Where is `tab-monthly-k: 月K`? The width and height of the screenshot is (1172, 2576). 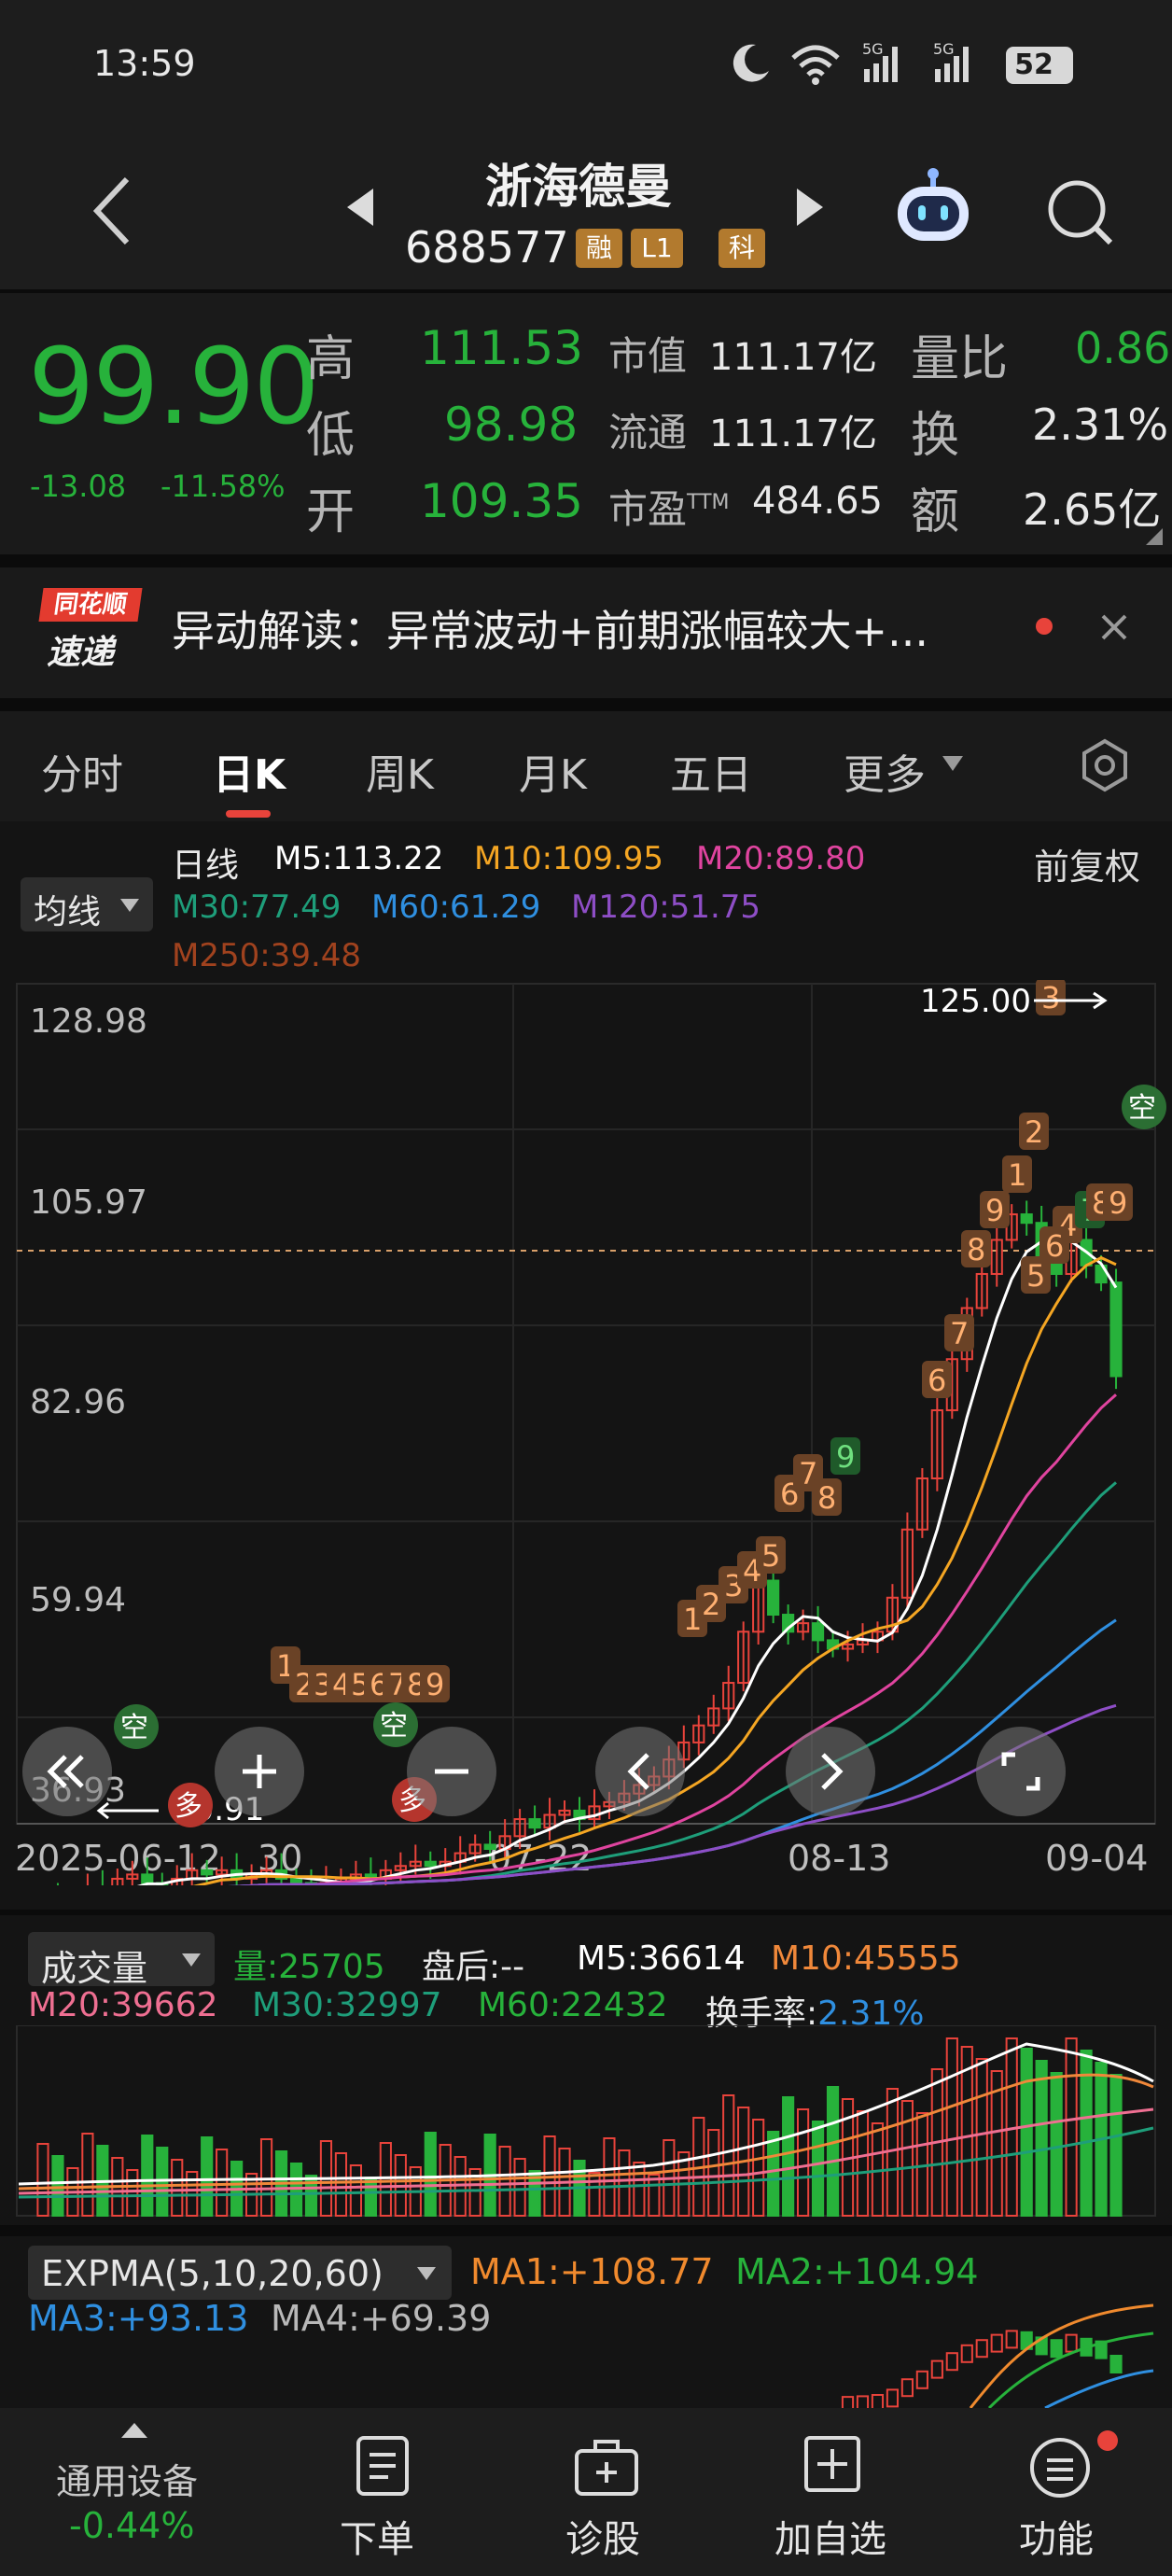
tab-monthly-k: 月K is located at coordinates (553, 771).